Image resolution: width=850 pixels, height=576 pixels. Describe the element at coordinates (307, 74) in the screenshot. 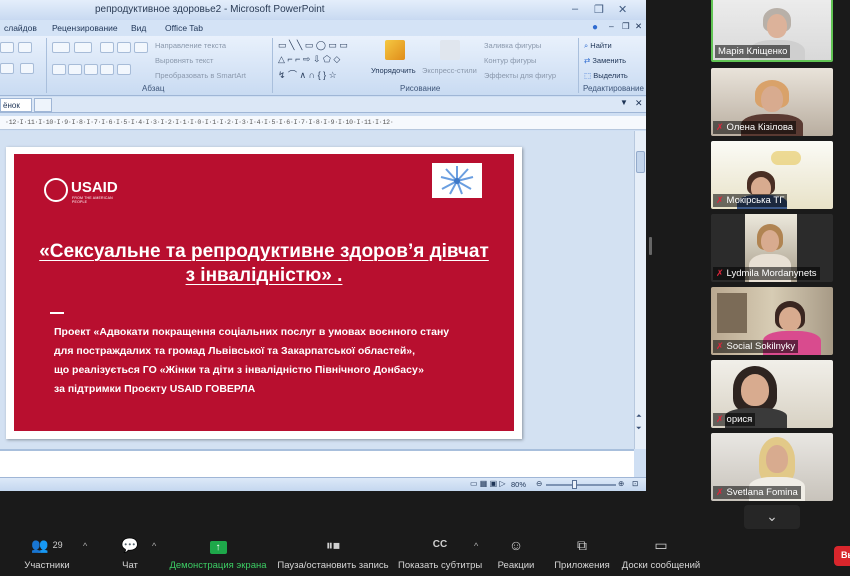

I see `shapes-gallery-row3-icon: ↯ ⌒ ∧ ∩ { } ☆` at that location.